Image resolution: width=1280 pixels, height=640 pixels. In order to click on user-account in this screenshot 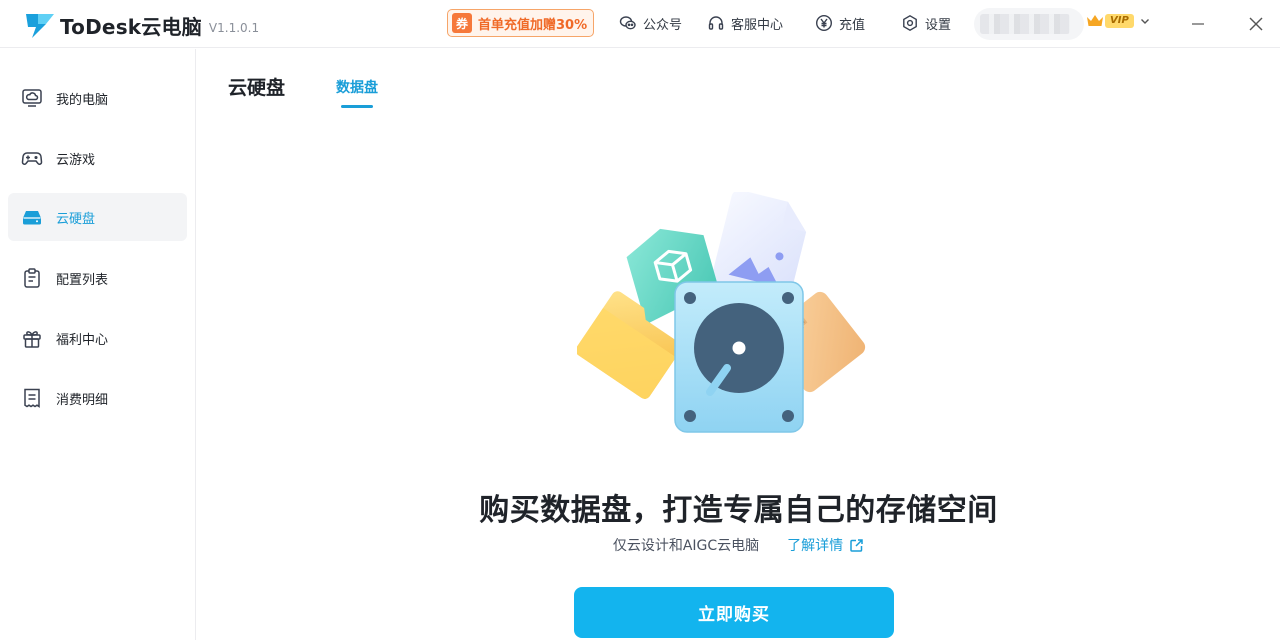, I will do `click(1029, 24)`.